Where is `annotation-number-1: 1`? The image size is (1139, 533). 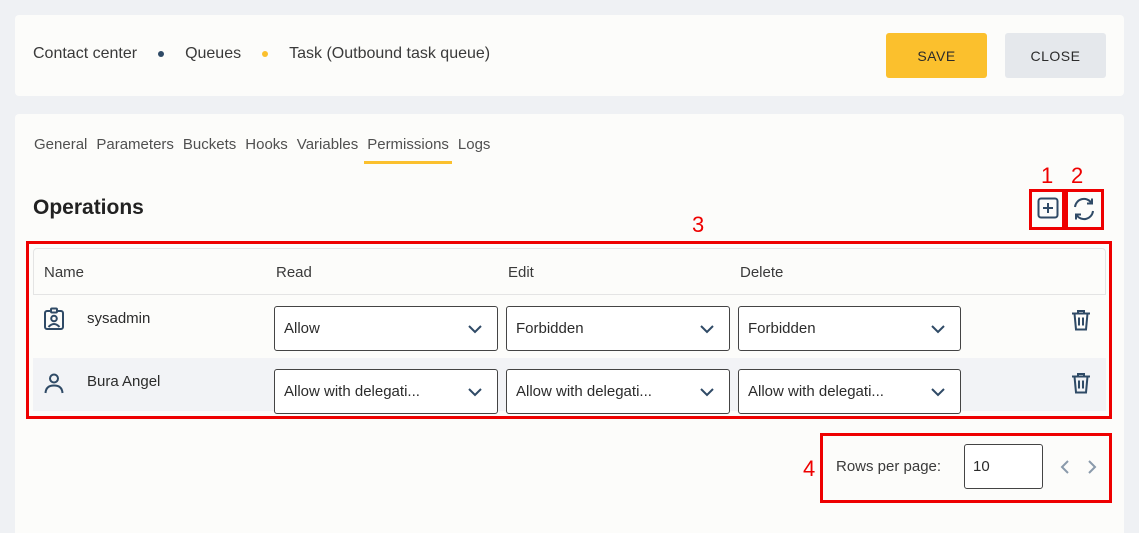
annotation-number-1: 1 is located at coordinates (1047, 175).